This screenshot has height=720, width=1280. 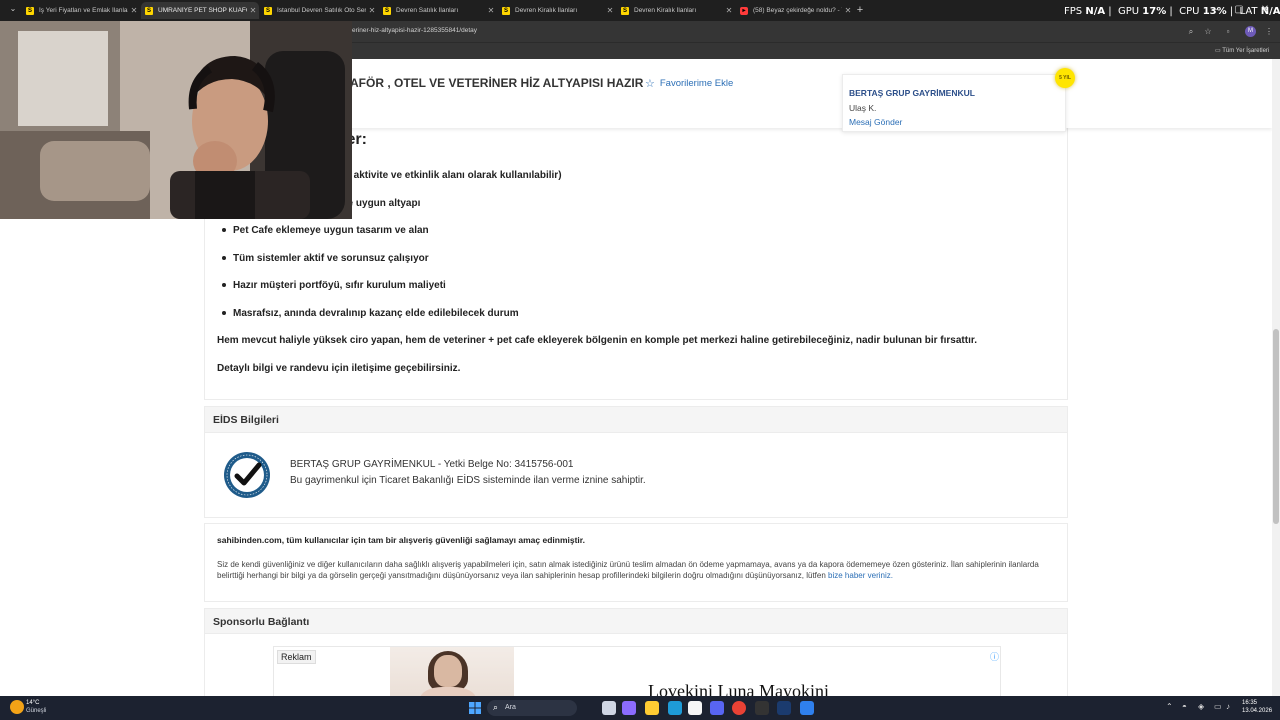 What do you see at coordinates (1169, 706) in the screenshot?
I see `tray-chevron-icon: ⌃` at bounding box center [1169, 706].